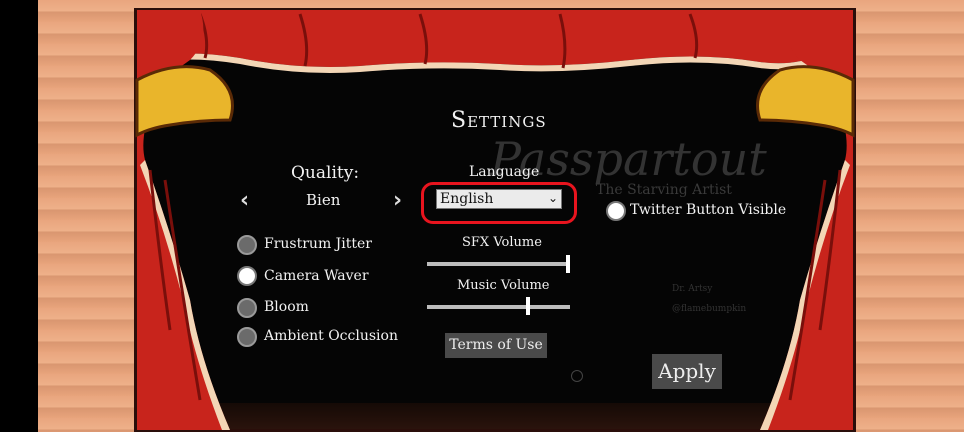 This screenshot has height=432, width=964. I want to click on camera-waver-toggle, so click(247, 276).